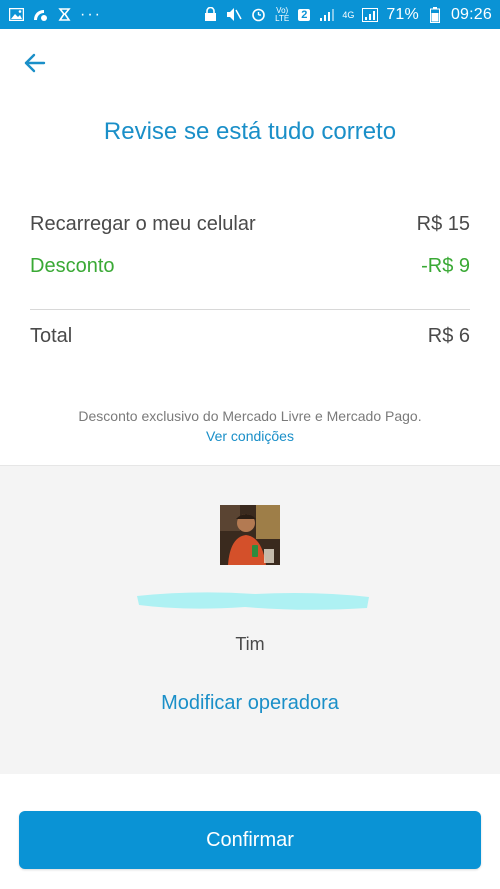  I want to click on lock-icon, so click(210, 15).